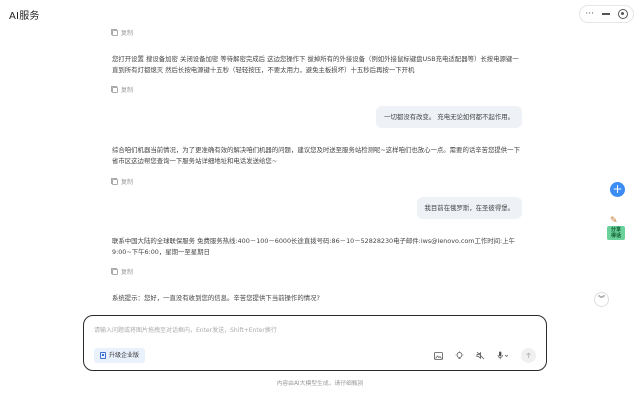 Image resolution: width=640 pixels, height=401 pixels. I want to click on idea-button, so click(459, 355).